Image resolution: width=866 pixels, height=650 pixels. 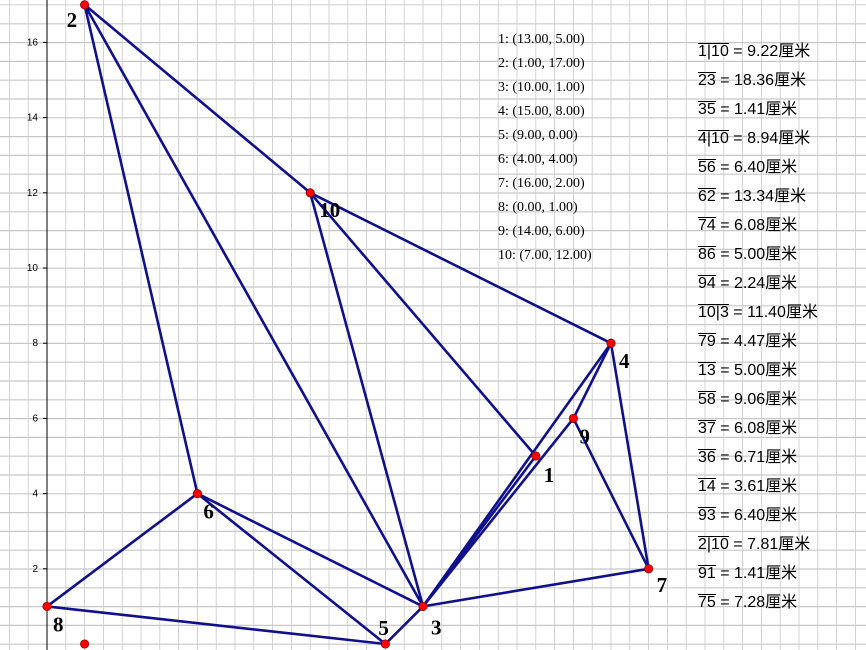 What do you see at coordinates (707, 370) in the screenshot?
I see `segment-name: 13` at bounding box center [707, 370].